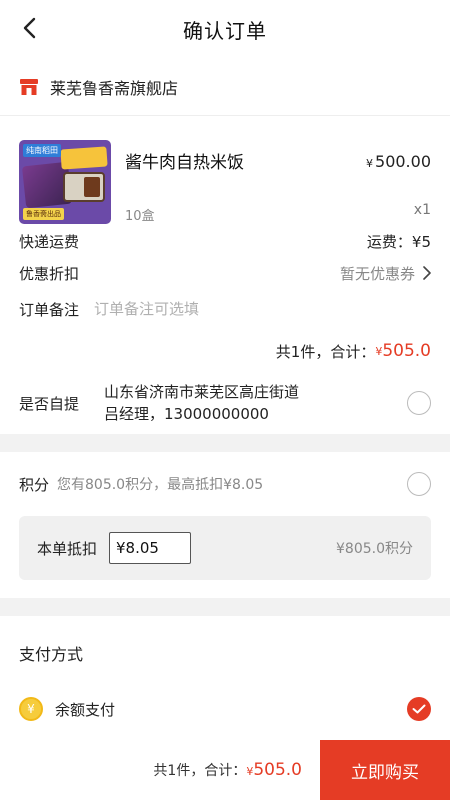 This screenshot has width=450, height=800. Describe the element at coordinates (277, 770) in the screenshot. I see `bottom-total-amount: 505.0` at that location.